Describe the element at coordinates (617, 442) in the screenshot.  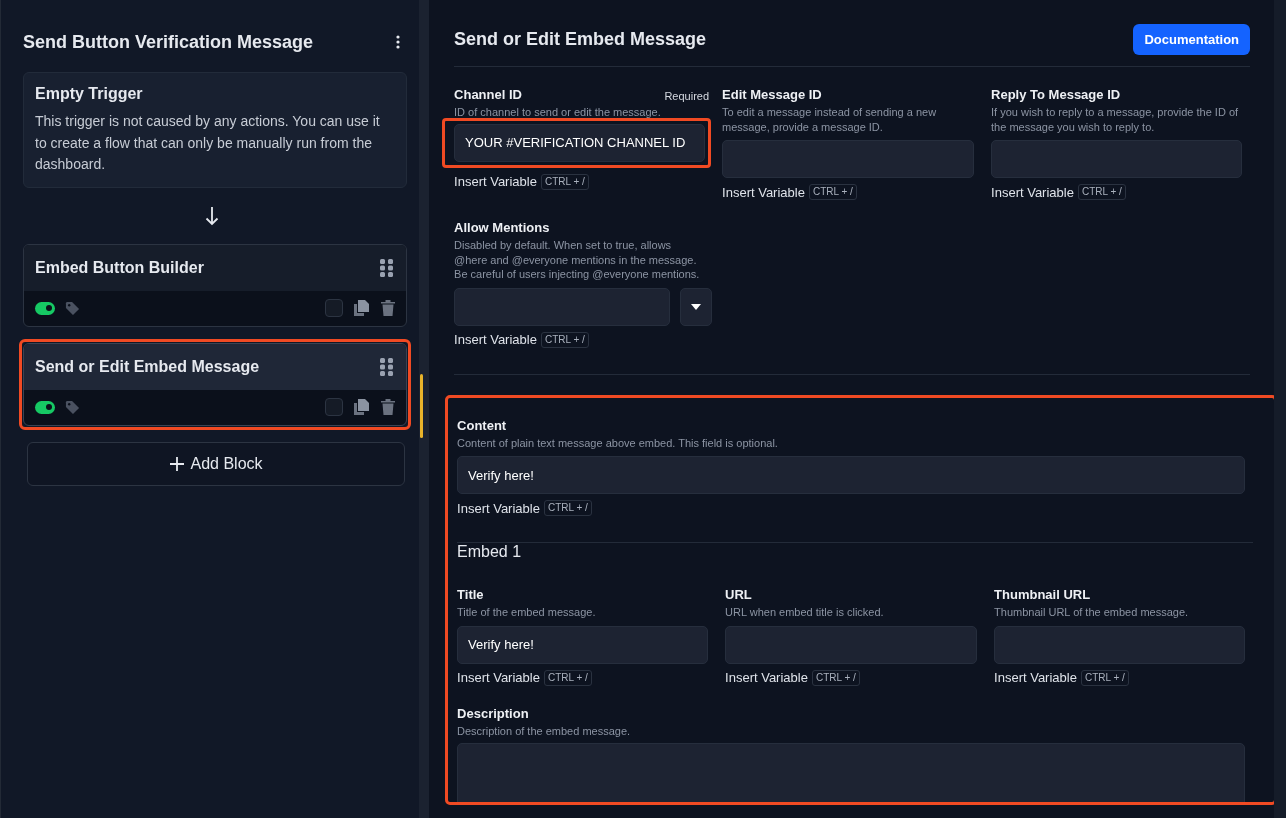
I see `field-description: Content of plain text message above embed. This field is optional.` at that location.